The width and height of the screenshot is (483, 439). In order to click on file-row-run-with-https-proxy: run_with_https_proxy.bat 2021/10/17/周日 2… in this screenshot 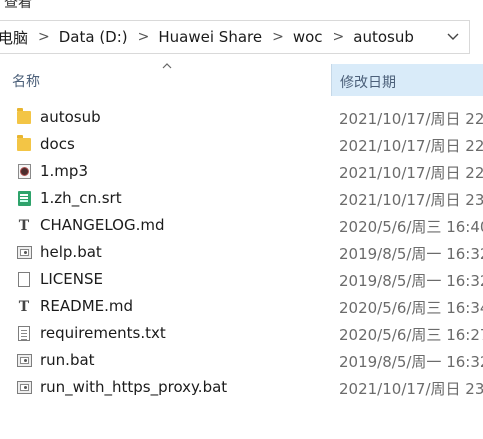, I will do `click(241, 387)`.